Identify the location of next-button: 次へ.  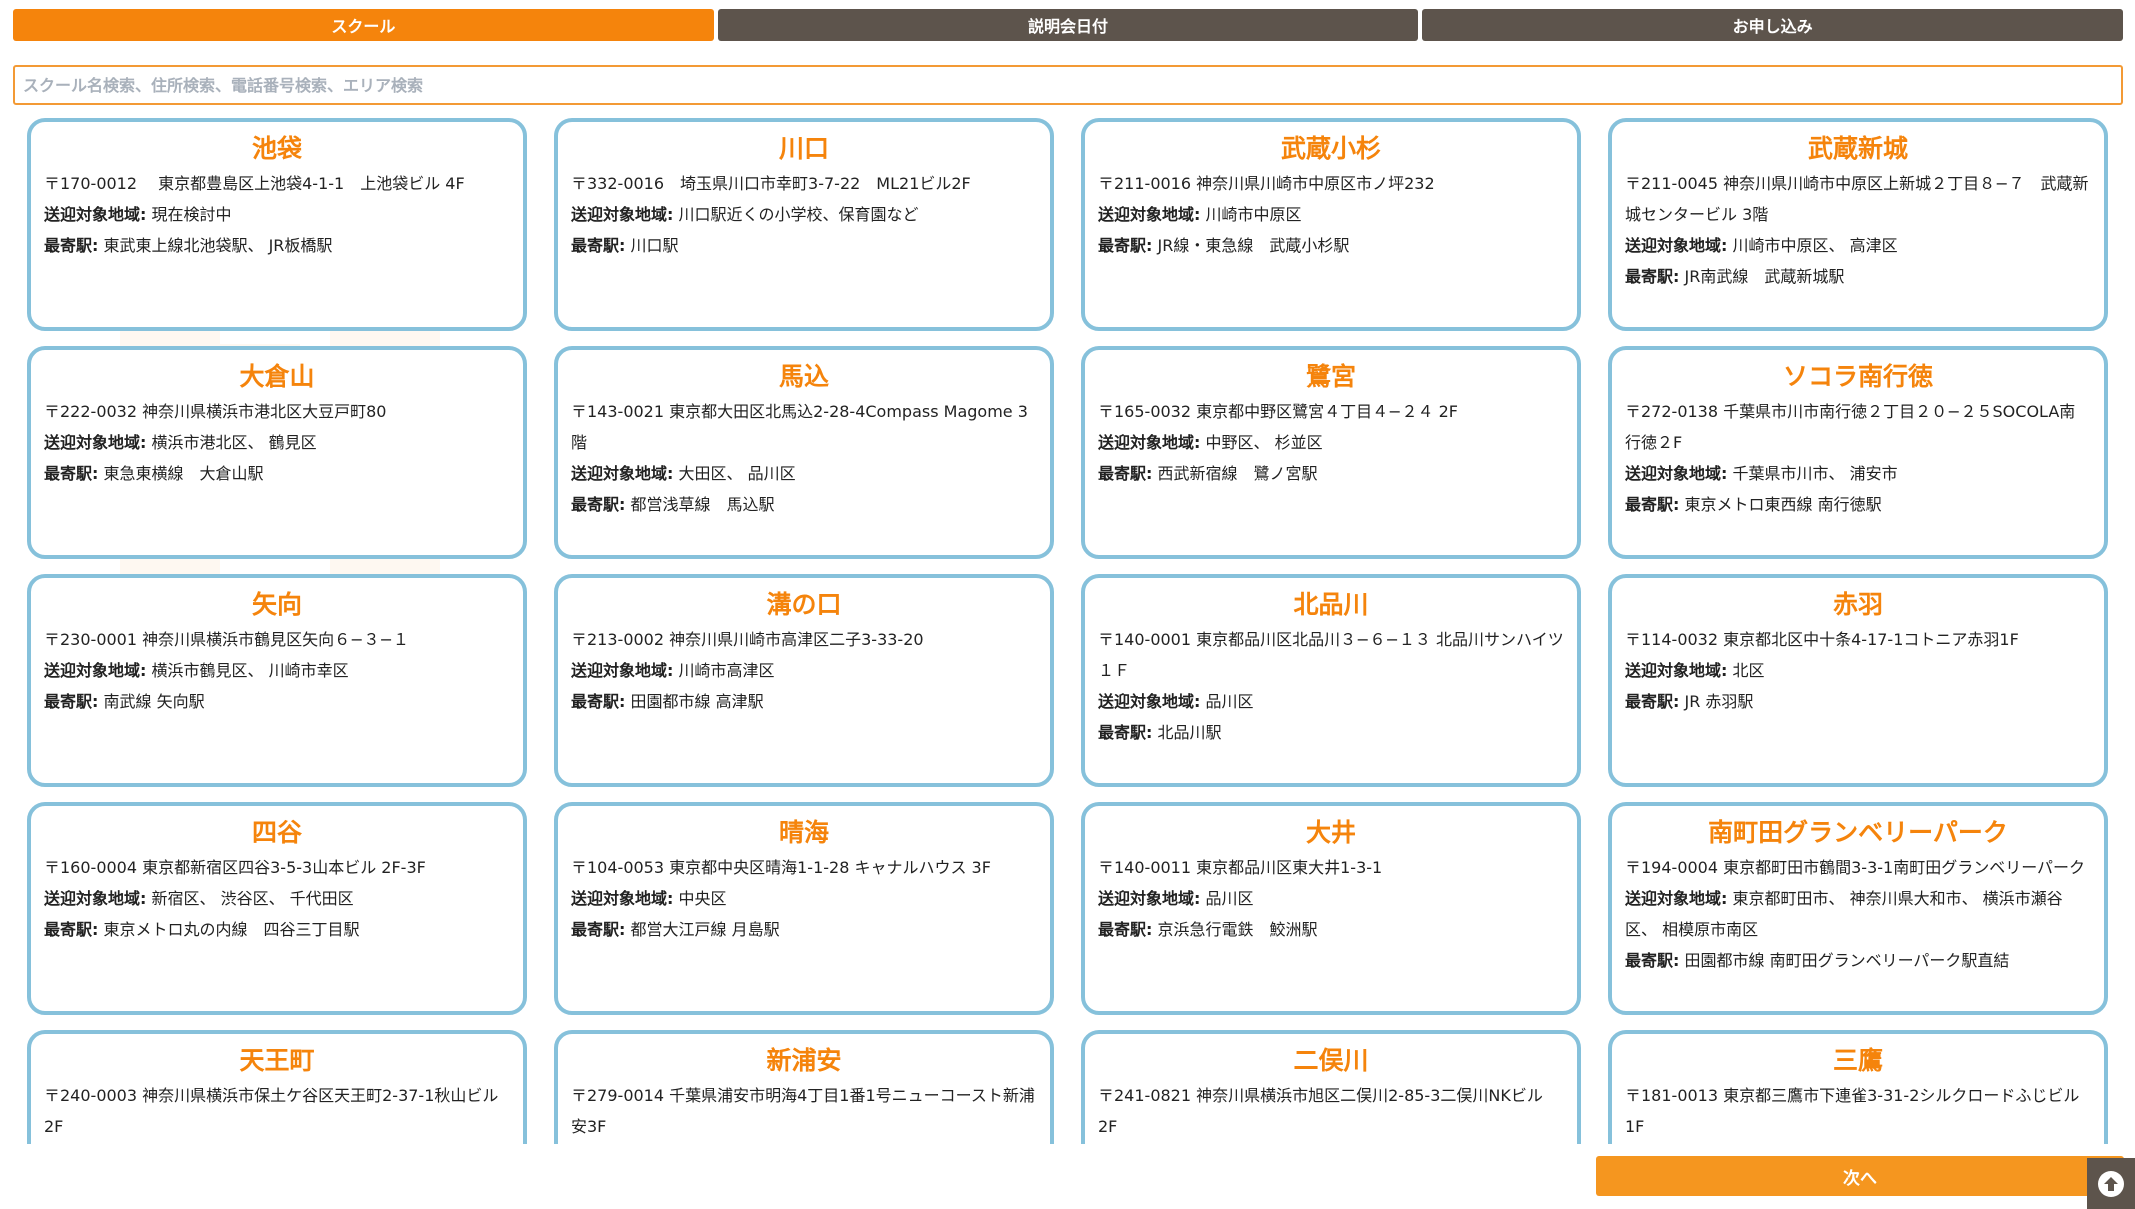
(1860, 1176).